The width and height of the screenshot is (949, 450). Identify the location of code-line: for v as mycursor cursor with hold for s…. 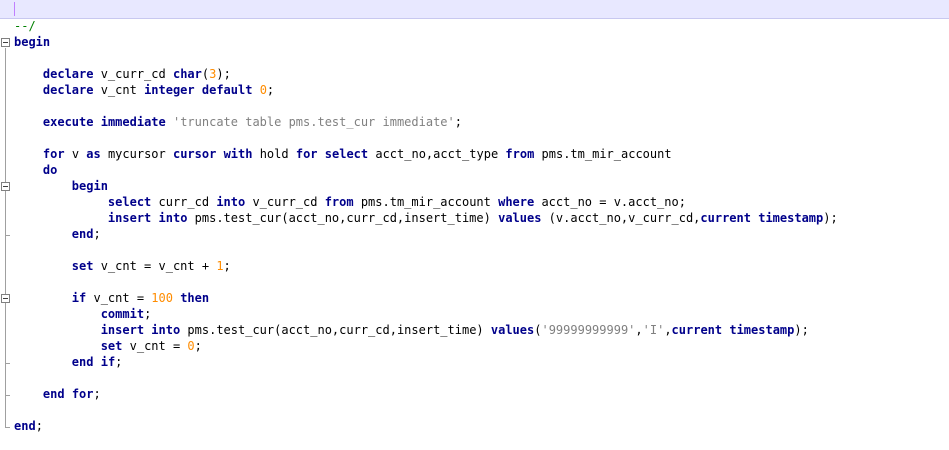
(343, 154).